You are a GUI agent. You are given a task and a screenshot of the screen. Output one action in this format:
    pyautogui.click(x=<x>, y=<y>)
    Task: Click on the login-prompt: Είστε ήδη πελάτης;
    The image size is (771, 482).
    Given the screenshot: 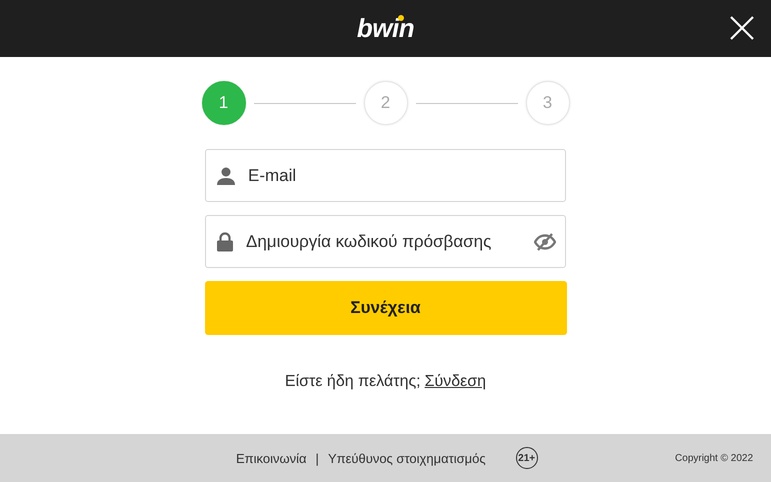 What is the action you would take?
    pyautogui.click(x=352, y=382)
    